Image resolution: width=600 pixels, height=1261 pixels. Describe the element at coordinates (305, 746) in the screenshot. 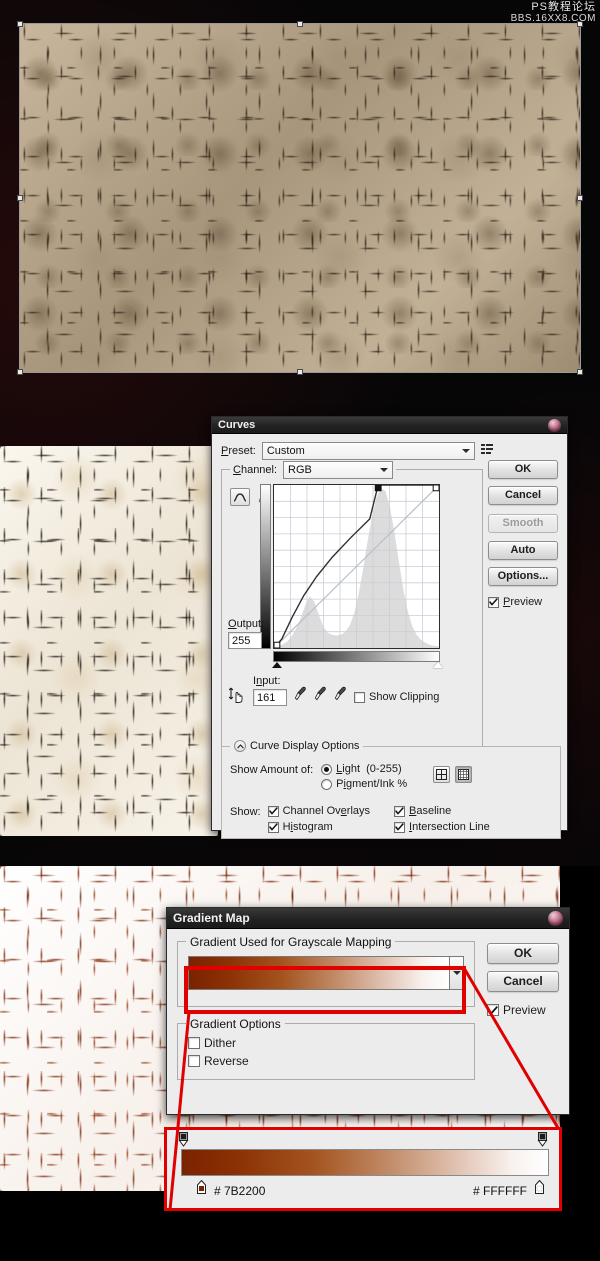

I see `curve-display-options-title: Curve Display Options` at that location.